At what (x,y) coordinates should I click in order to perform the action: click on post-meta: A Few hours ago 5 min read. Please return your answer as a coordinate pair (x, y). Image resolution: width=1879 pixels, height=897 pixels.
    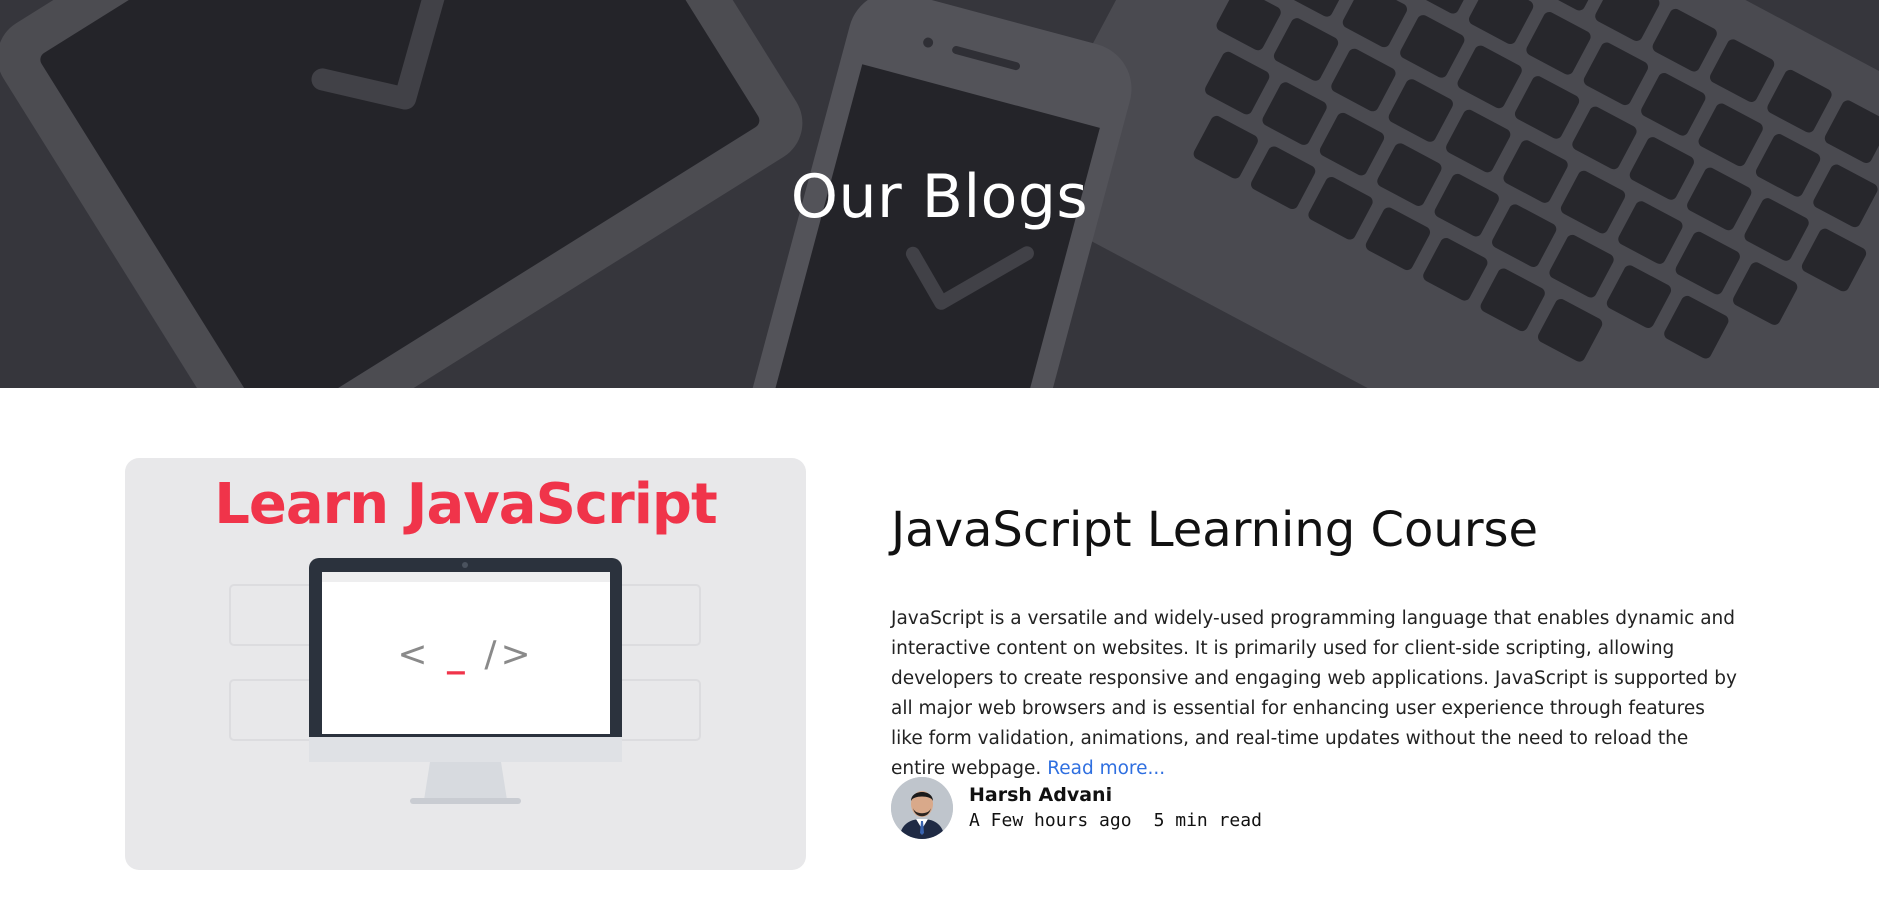
    Looking at the image, I should click on (1115, 821).